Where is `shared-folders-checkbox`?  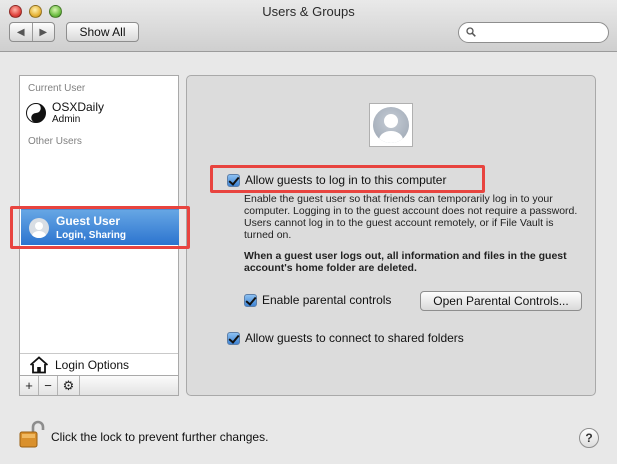 shared-folders-checkbox is located at coordinates (233, 338).